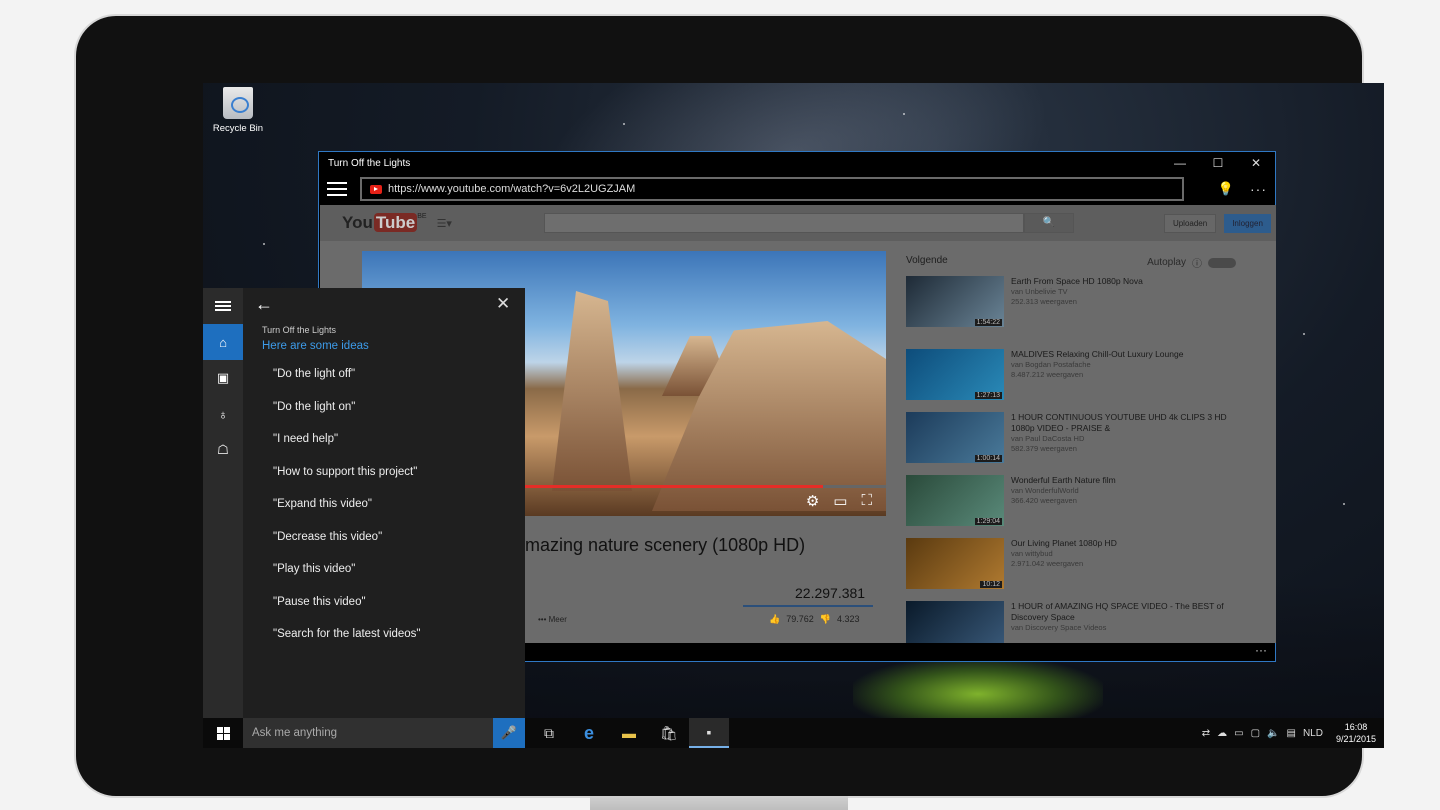 The image size is (1440, 810). What do you see at coordinates (1222, 262) in the screenshot?
I see `toggle-switch` at bounding box center [1222, 262].